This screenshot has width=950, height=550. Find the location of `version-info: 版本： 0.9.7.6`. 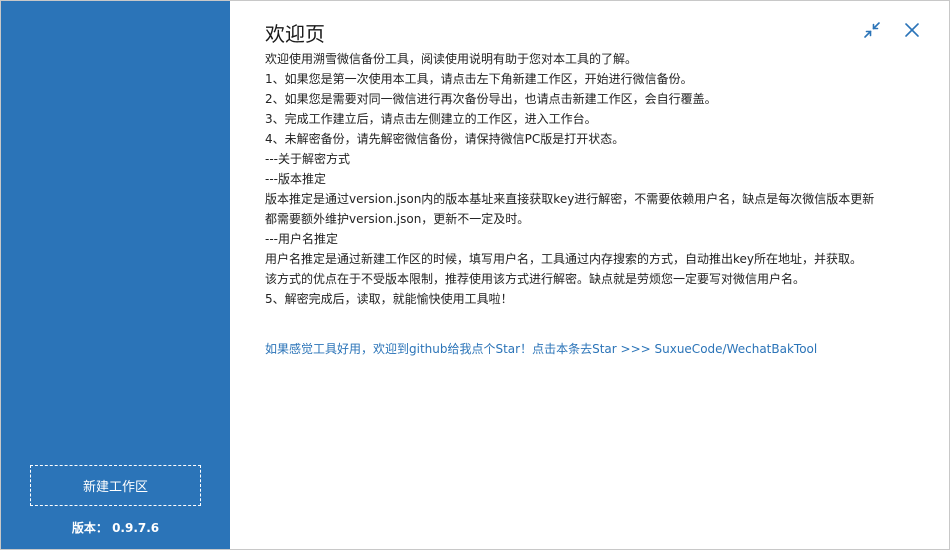

version-info: 版本： 0.9.7.6 is located at coordinates (115, 527).